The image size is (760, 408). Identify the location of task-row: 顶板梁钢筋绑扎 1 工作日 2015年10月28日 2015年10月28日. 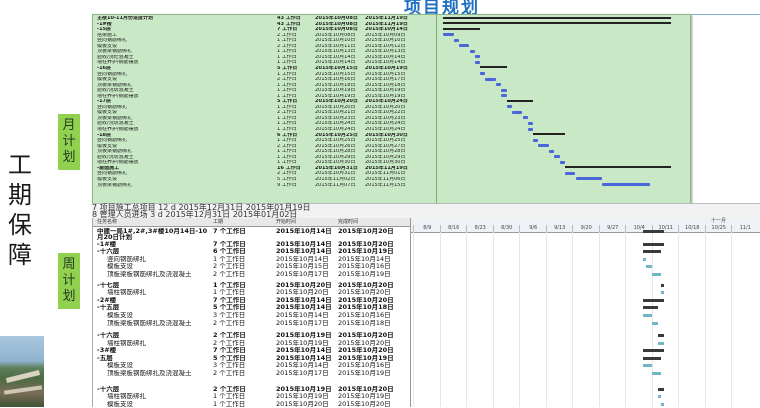
(391, 151).